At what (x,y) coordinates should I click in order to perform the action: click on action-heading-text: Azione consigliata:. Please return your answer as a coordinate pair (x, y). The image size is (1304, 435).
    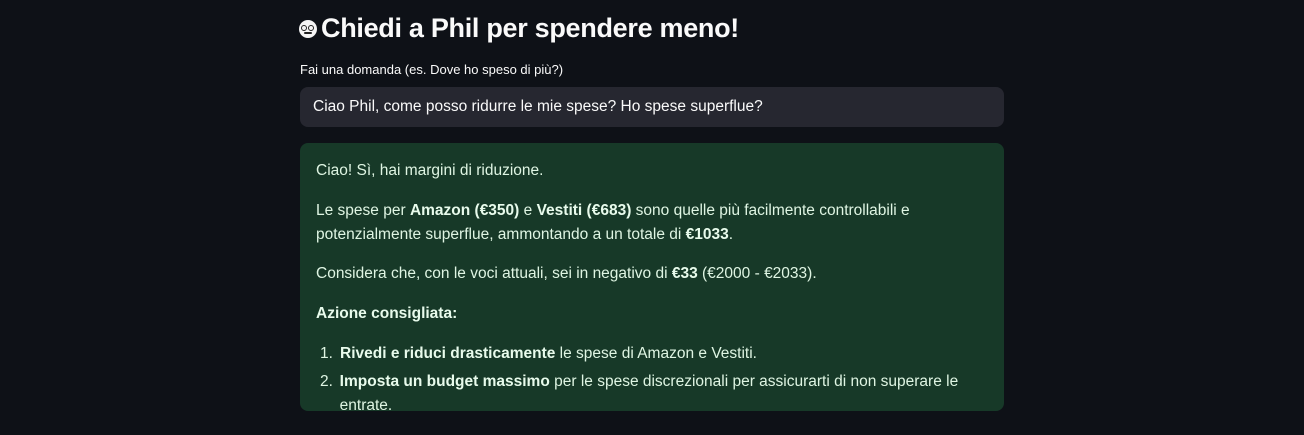
    Looking at the image, I should click on (387, 313).